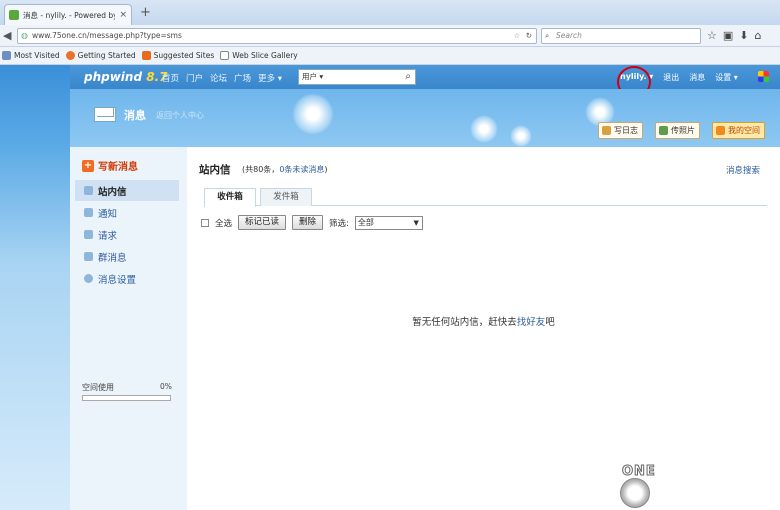 This screenshot has width=780, height=510. Describe the element at coordinates (339, 223) in the screenshot. I see `filter-label: 筛选:` at that location.